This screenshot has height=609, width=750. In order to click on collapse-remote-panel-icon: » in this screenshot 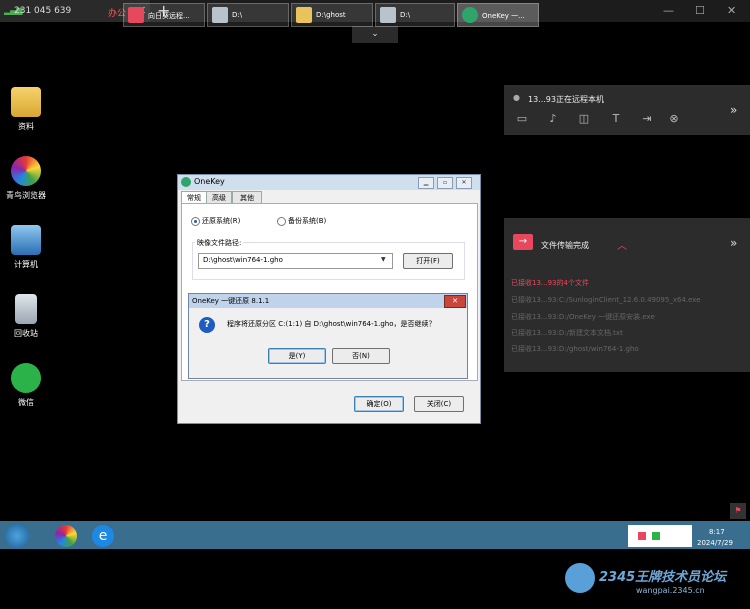, I will do `click(733, 110)`.